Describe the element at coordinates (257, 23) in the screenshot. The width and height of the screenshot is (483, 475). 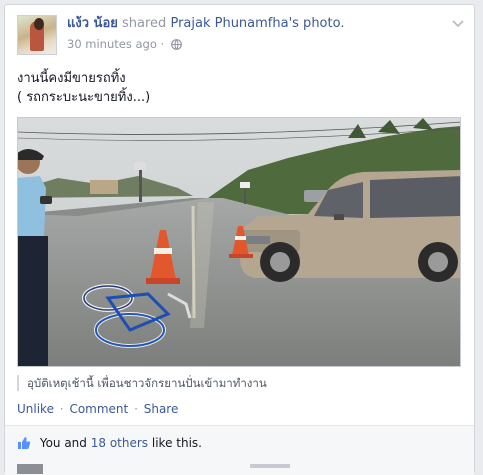
I see `photo-owner-link: Prajak Phunamfha's photo.` at that location.